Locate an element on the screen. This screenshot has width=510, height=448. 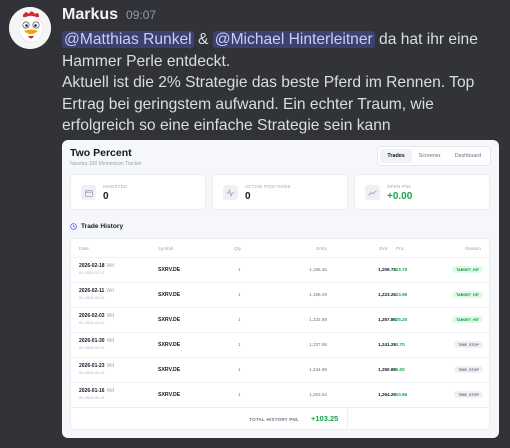
user-avatar is located at coordinates (30, 28).